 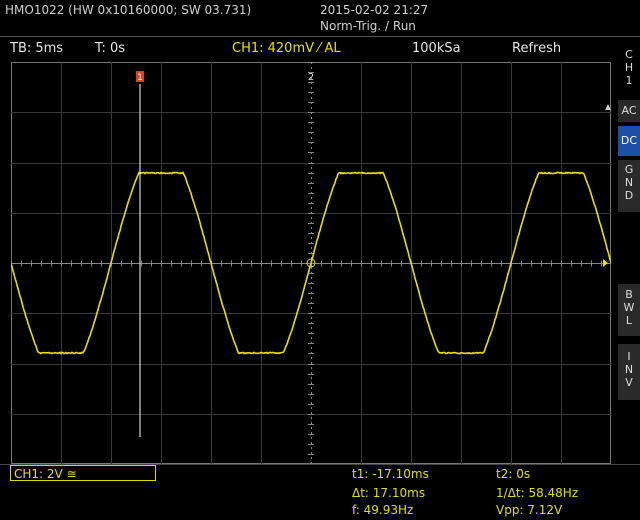 I want to click on channel-trigger-readout: CH1: 420mV ⁄ AL, so click(x=286, y=49).